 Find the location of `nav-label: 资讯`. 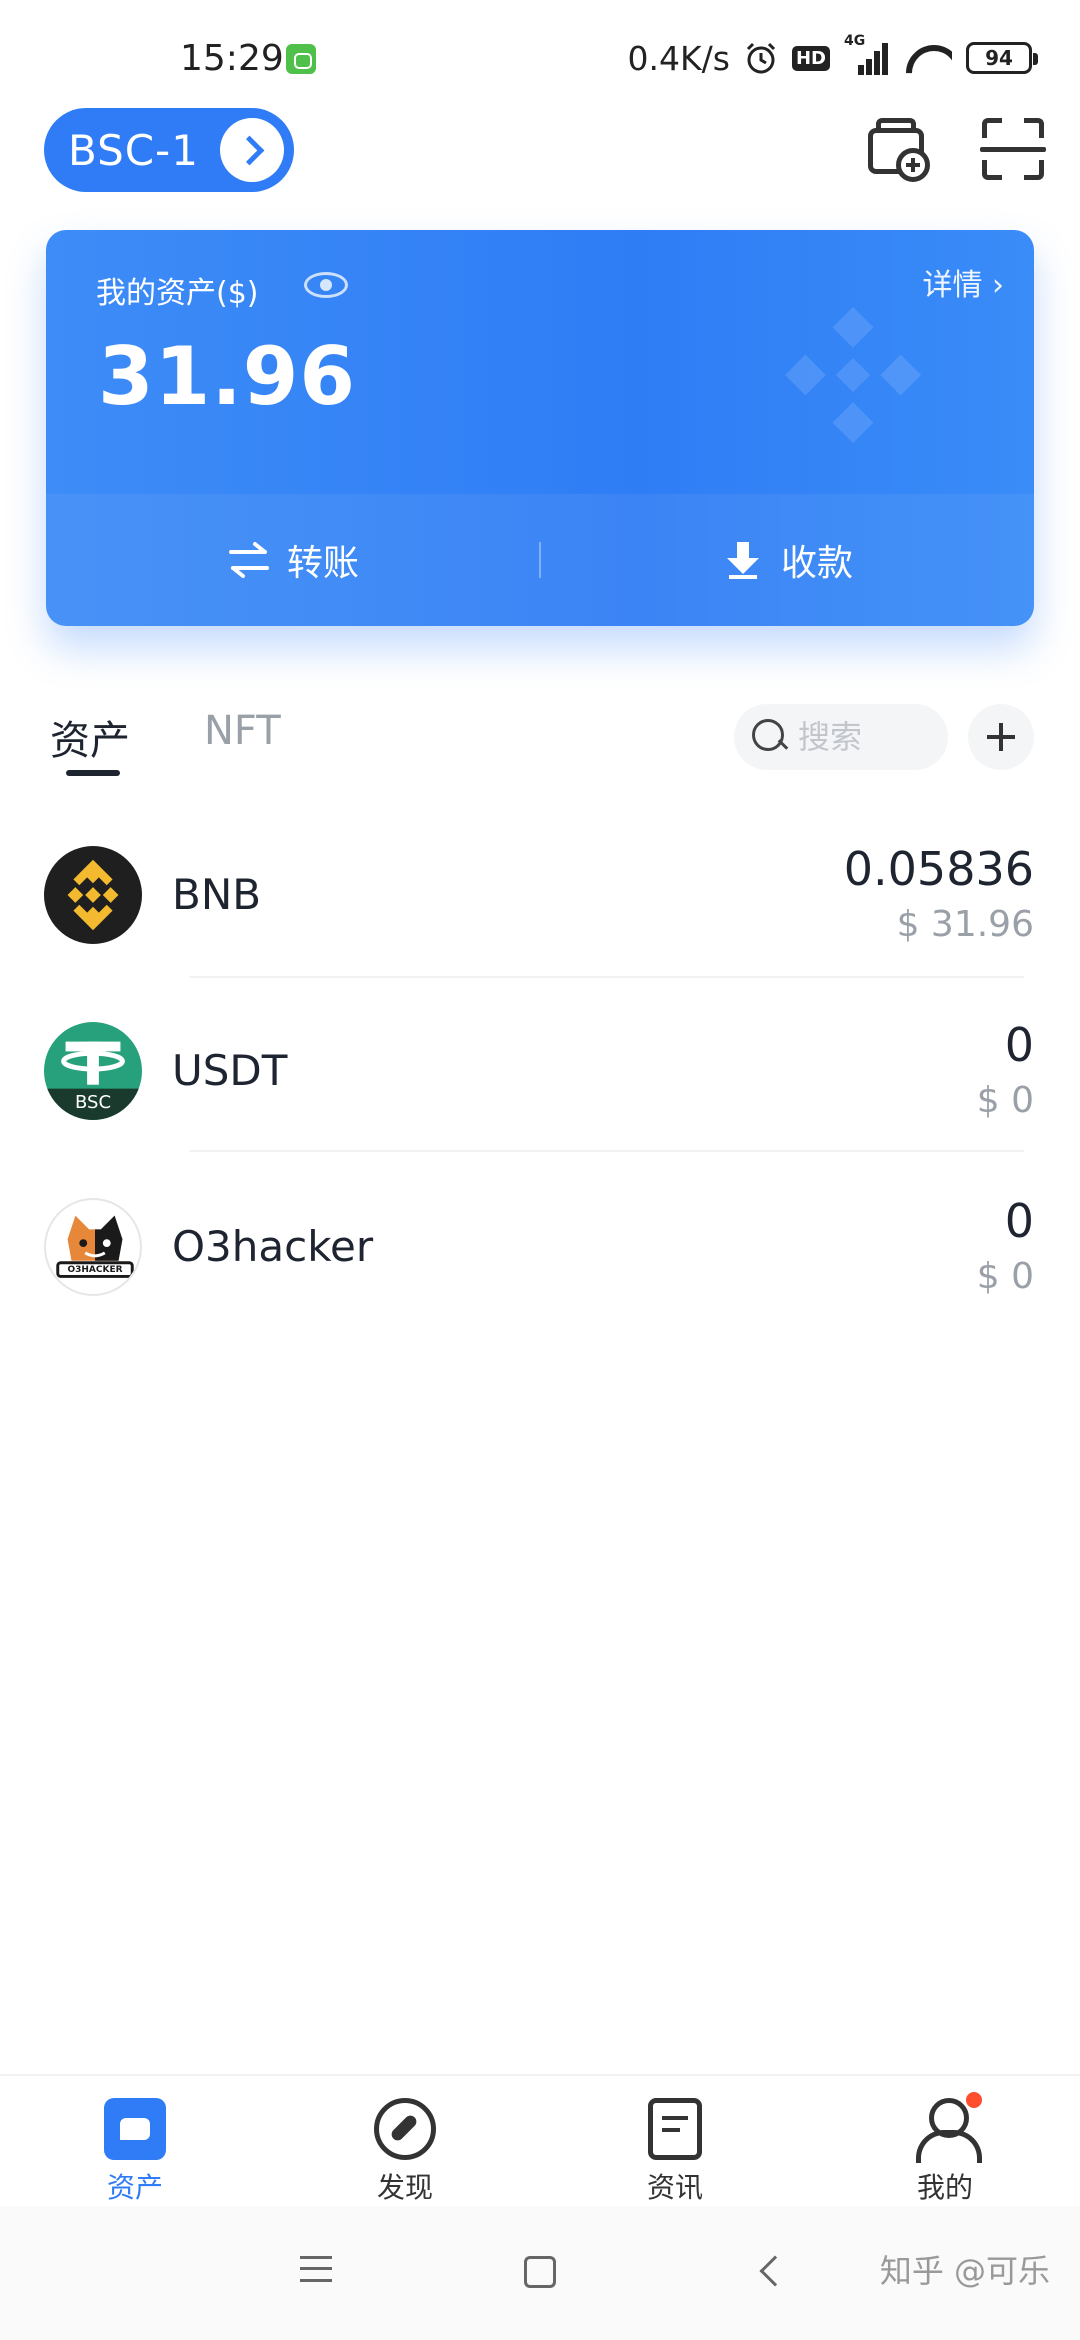

nav-label: 资讯 is located at coordinates (674, 2187).